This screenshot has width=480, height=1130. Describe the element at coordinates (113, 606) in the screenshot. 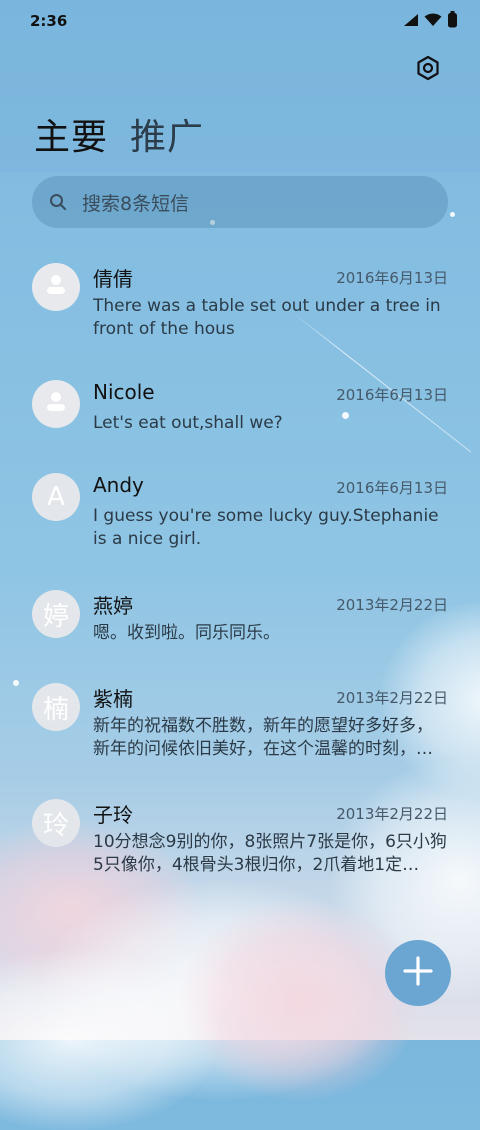

I see `contact-name: 燕婷` at that location.